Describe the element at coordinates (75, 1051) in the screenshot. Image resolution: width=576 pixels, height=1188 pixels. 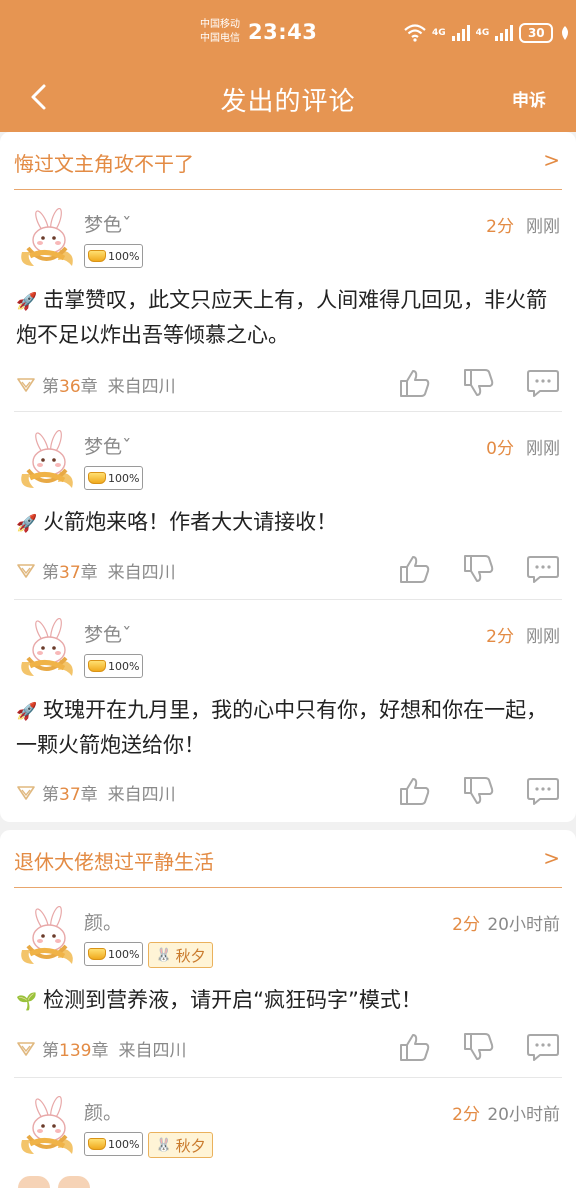
I see `chapter-number: 139` at that location.